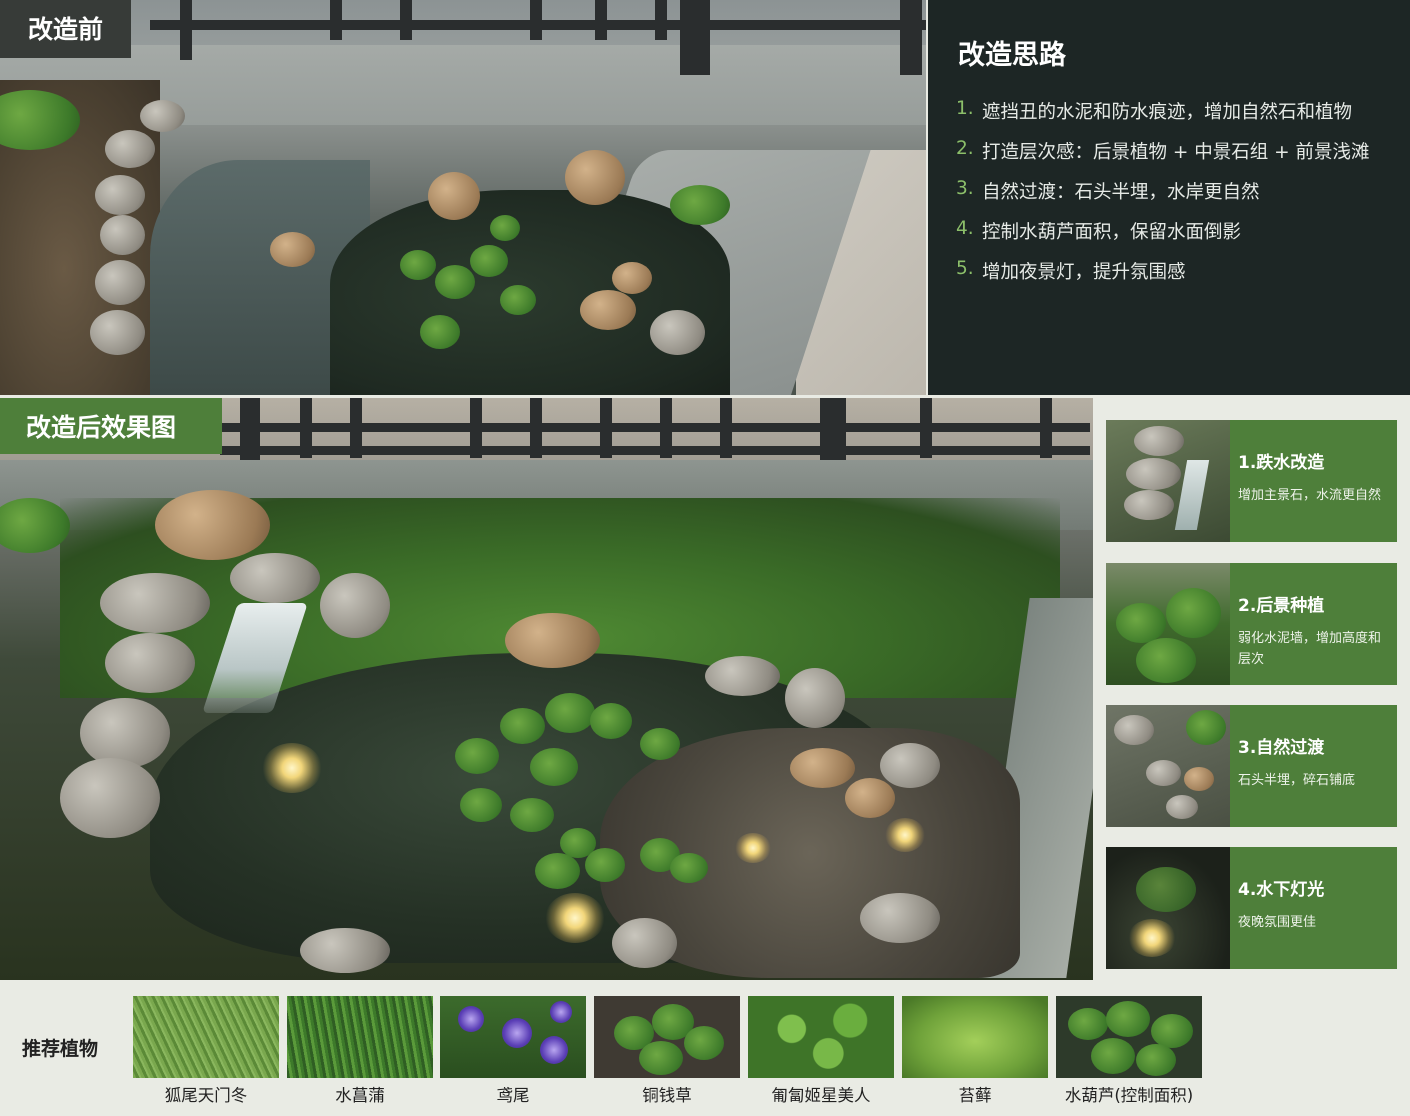 This screenshot has height=1116, width=1410. I want to click on idea-item: 2. 打造层次感：后景植物 + 中景石组 + 前景浅滩, so click(1163, 150).